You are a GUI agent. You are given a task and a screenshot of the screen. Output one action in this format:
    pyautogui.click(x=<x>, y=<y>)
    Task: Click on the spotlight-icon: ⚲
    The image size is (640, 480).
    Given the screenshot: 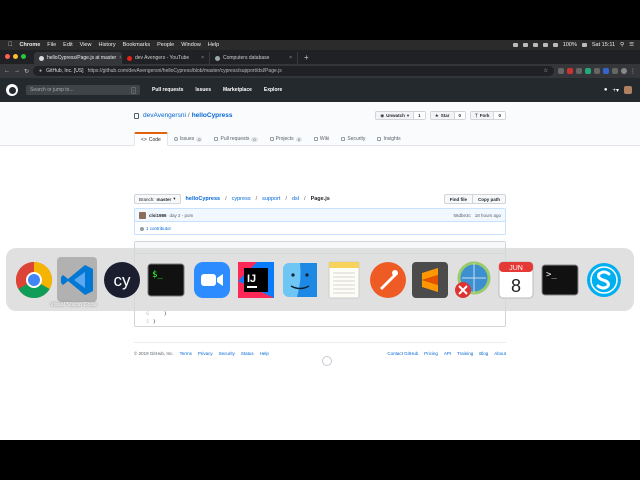 What is the action you would take?
    pyautogui.click(x=622, y=45)
    